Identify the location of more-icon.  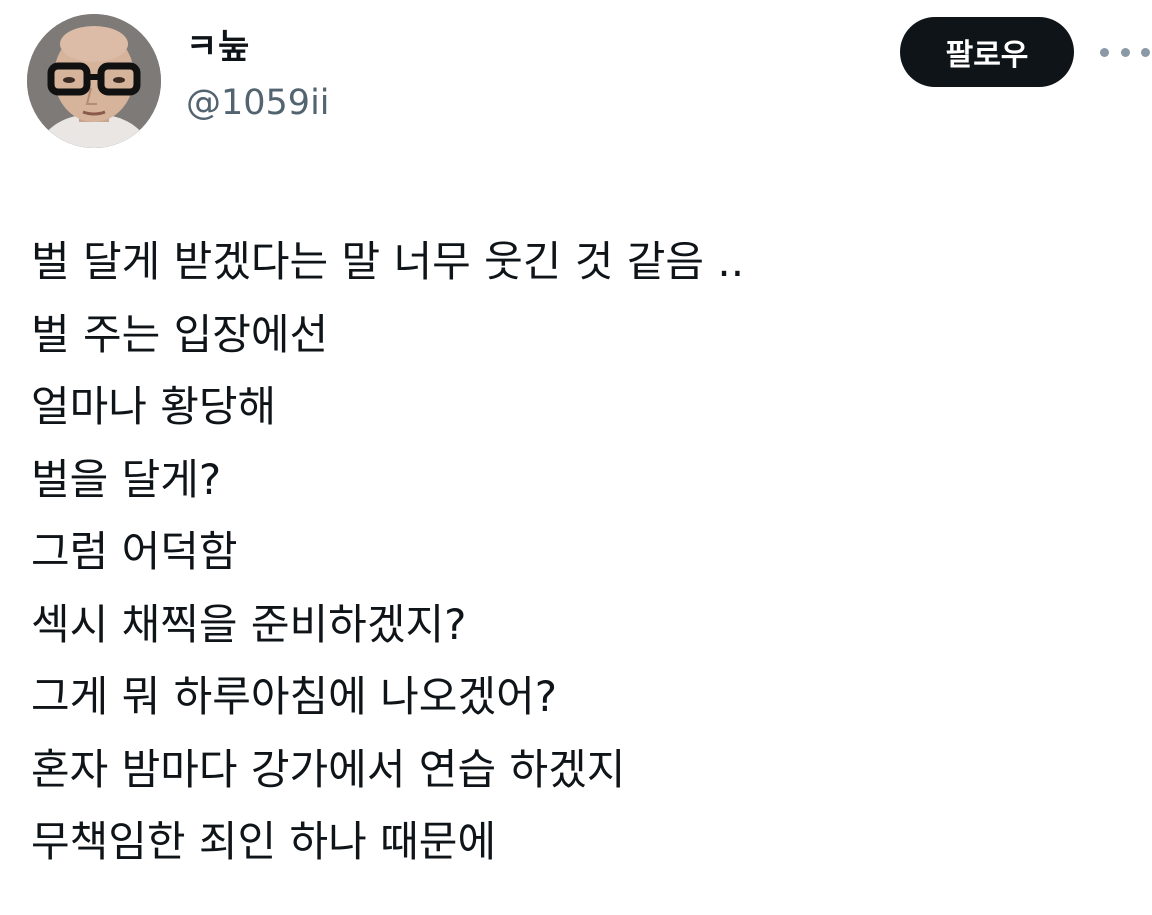
(1125, 52).